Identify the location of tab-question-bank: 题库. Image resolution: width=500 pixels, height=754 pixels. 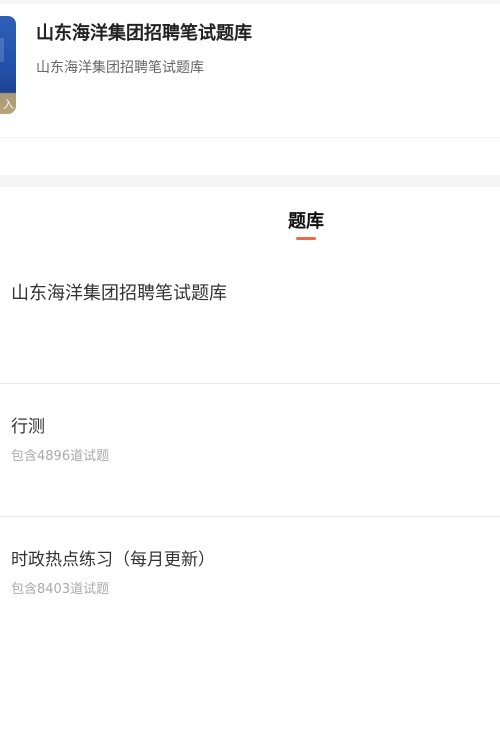
(306, 220).